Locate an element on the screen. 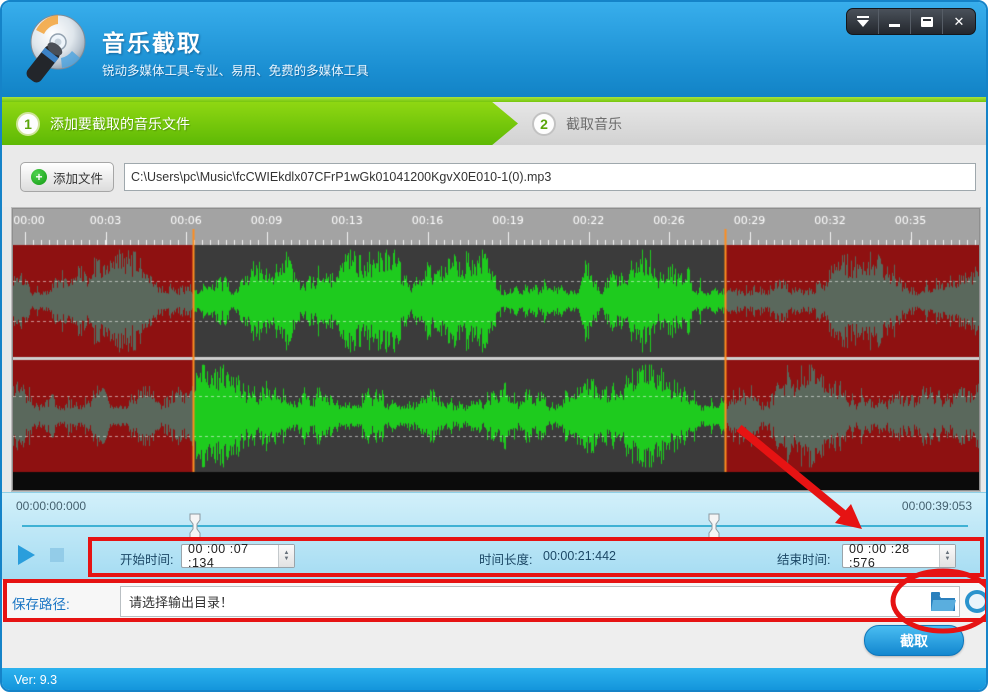 This screenshot has height=692, width=988. save-path-row: 保存路径: is located at coordinates (494, 600).